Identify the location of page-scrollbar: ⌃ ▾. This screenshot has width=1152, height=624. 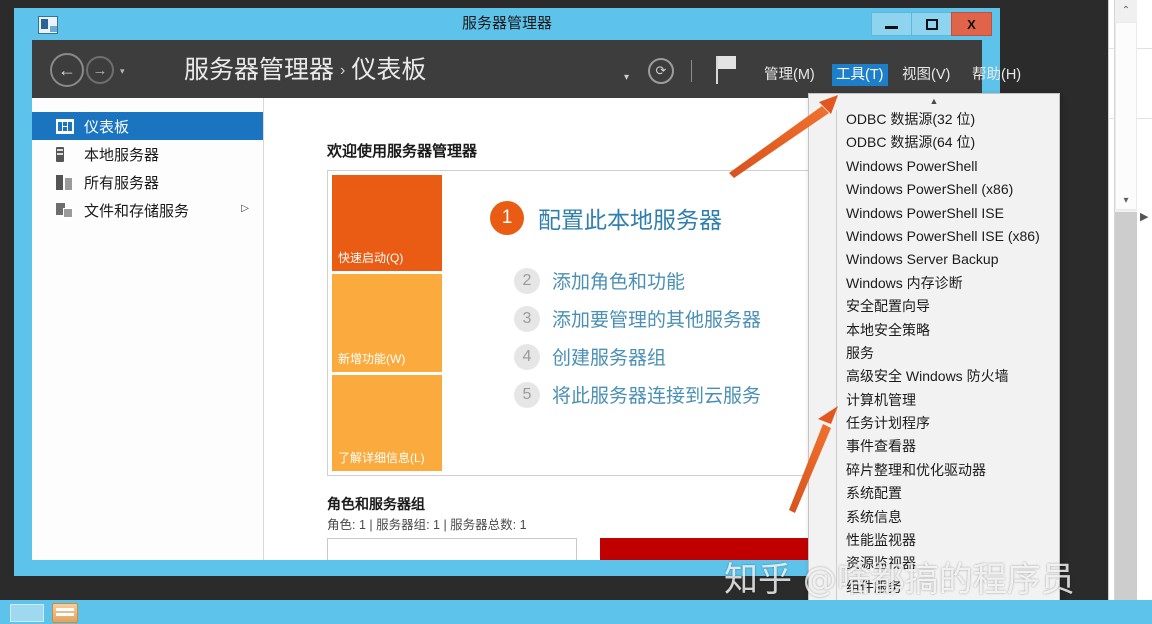
(1125, 300).